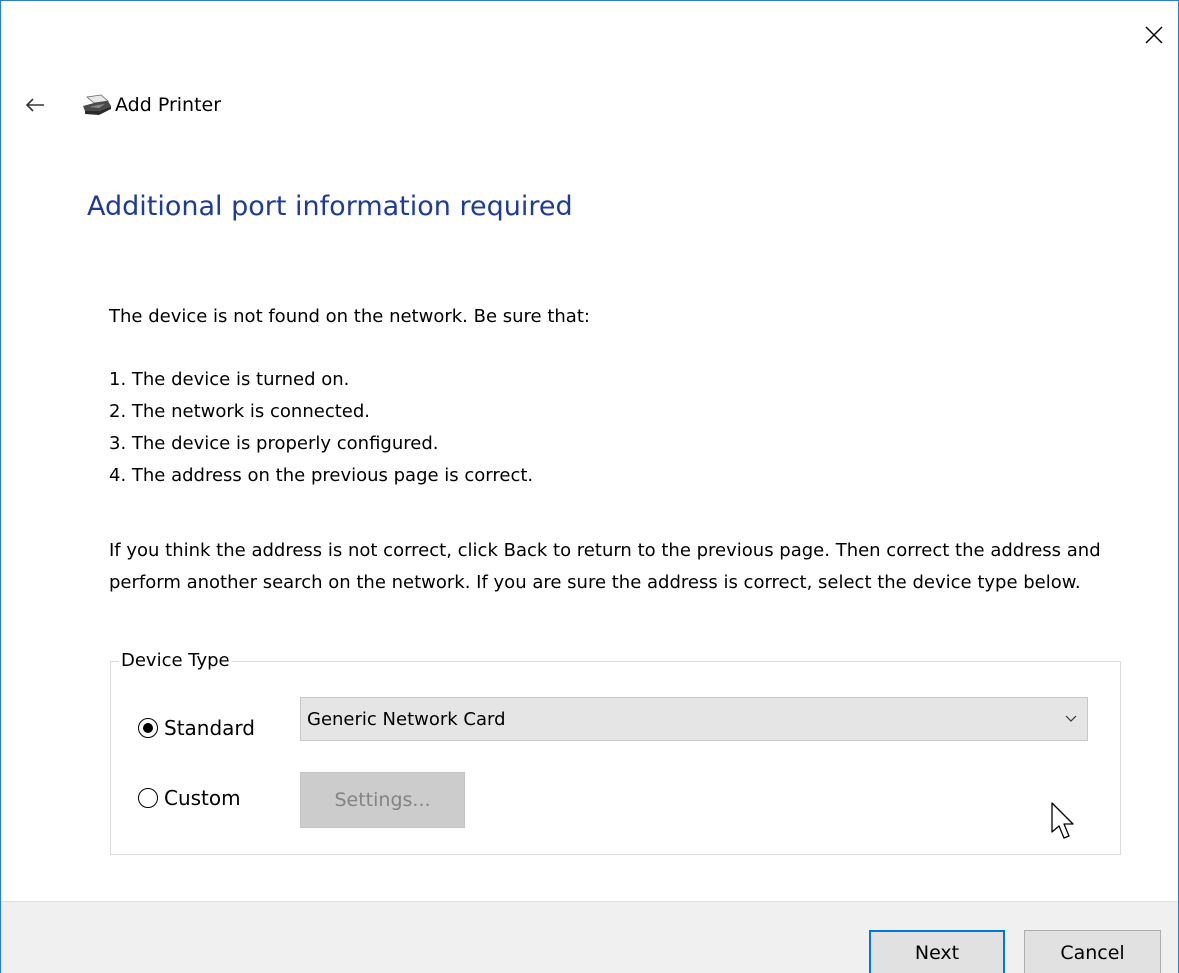  What do you see at coordinates (175, 661) in the screenshot?
I see `device-type-legend: Device Type` at bounding box center [175, 661].